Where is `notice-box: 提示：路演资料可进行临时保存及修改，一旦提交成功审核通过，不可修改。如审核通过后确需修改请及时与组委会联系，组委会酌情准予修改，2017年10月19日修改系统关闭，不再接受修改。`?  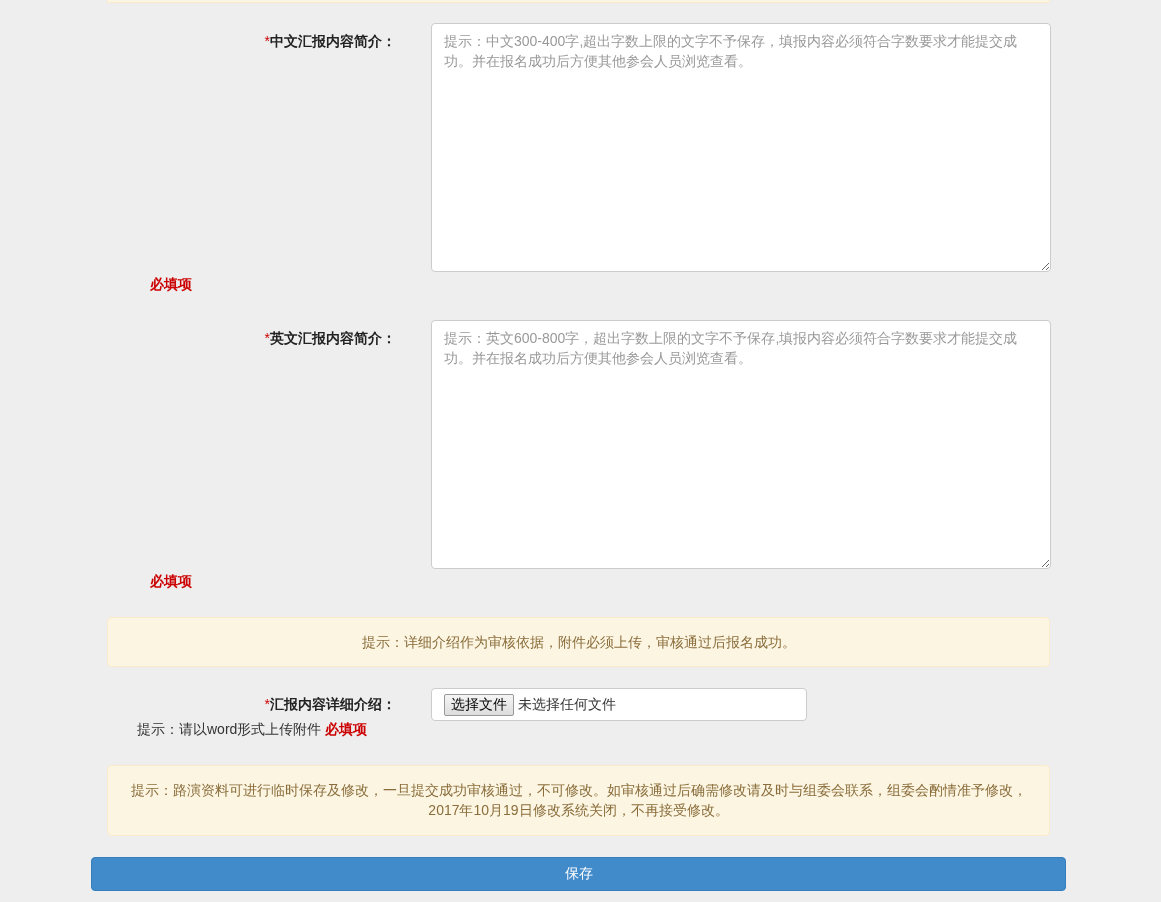
notice-box: 提示：路演资料可进行临时保存及修改，一旦提交成功审核通过，不可修改。如审核通过后确需修改请及时与组委会联系，组委会酌情准予修改，2017年10月19日修改系统关闭，不再接受修改。 is located at coordinates (578, 800).